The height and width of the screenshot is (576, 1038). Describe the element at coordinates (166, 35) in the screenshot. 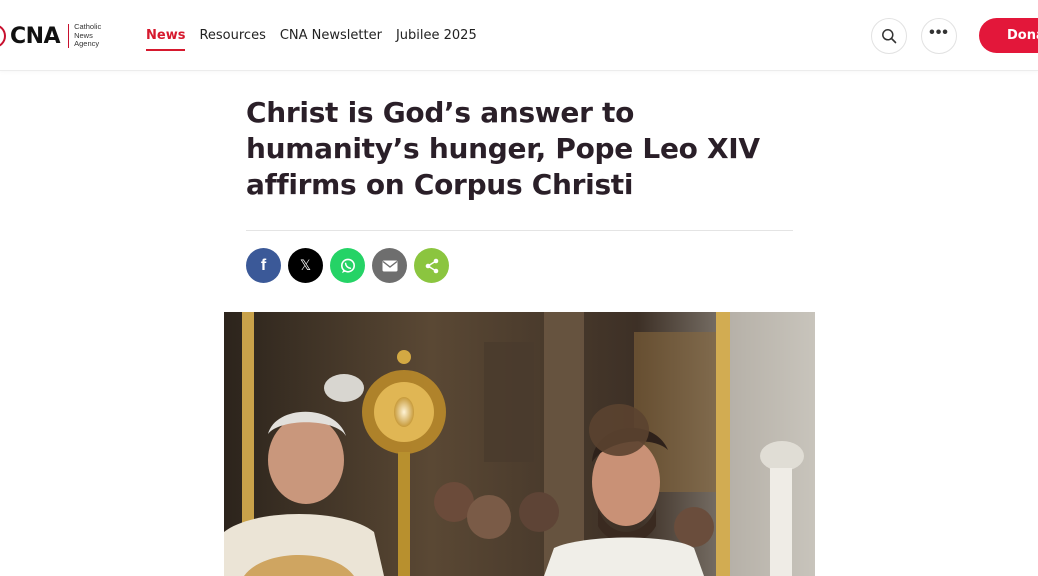

I see `nav-item-news: News` at that location.